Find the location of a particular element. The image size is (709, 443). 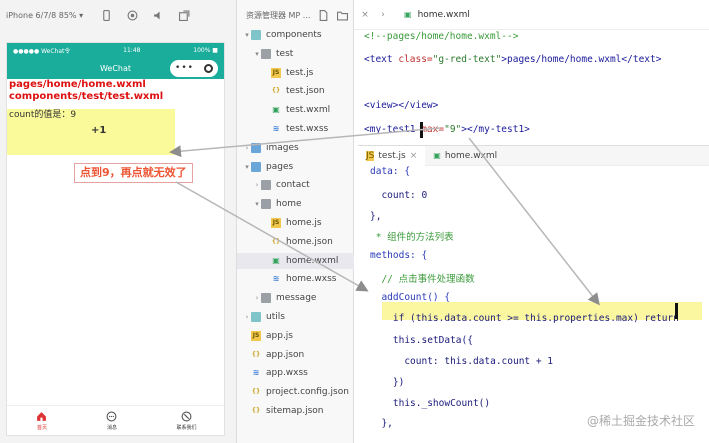

tree-item: ≋ app.wxss is located at coordinates (295, 373).